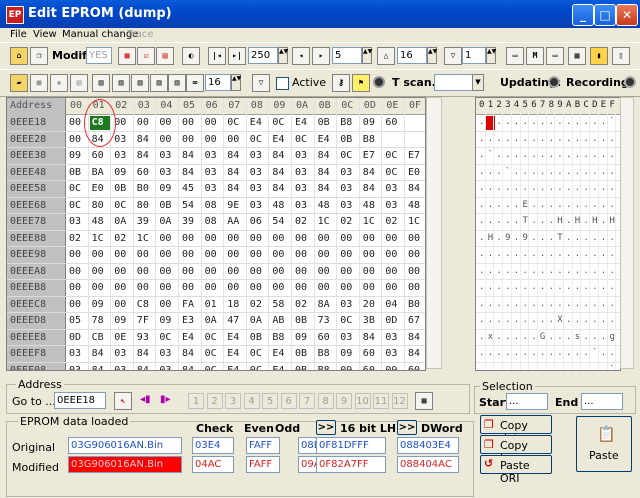 This screenshot has height=498, width=640. Describe the element at coordinates (188, 320) in the screenshot. I see `hex-byte-cell: E3` at that location.